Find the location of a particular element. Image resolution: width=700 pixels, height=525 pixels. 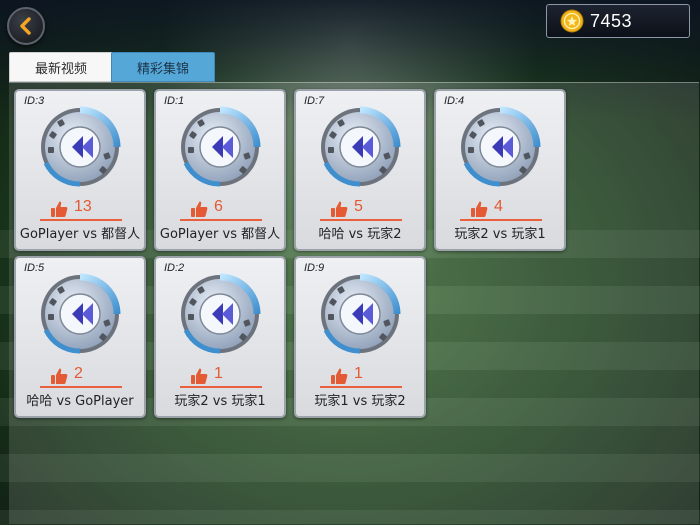

coin-balance: 7453 is located at coordinates (618, 21).